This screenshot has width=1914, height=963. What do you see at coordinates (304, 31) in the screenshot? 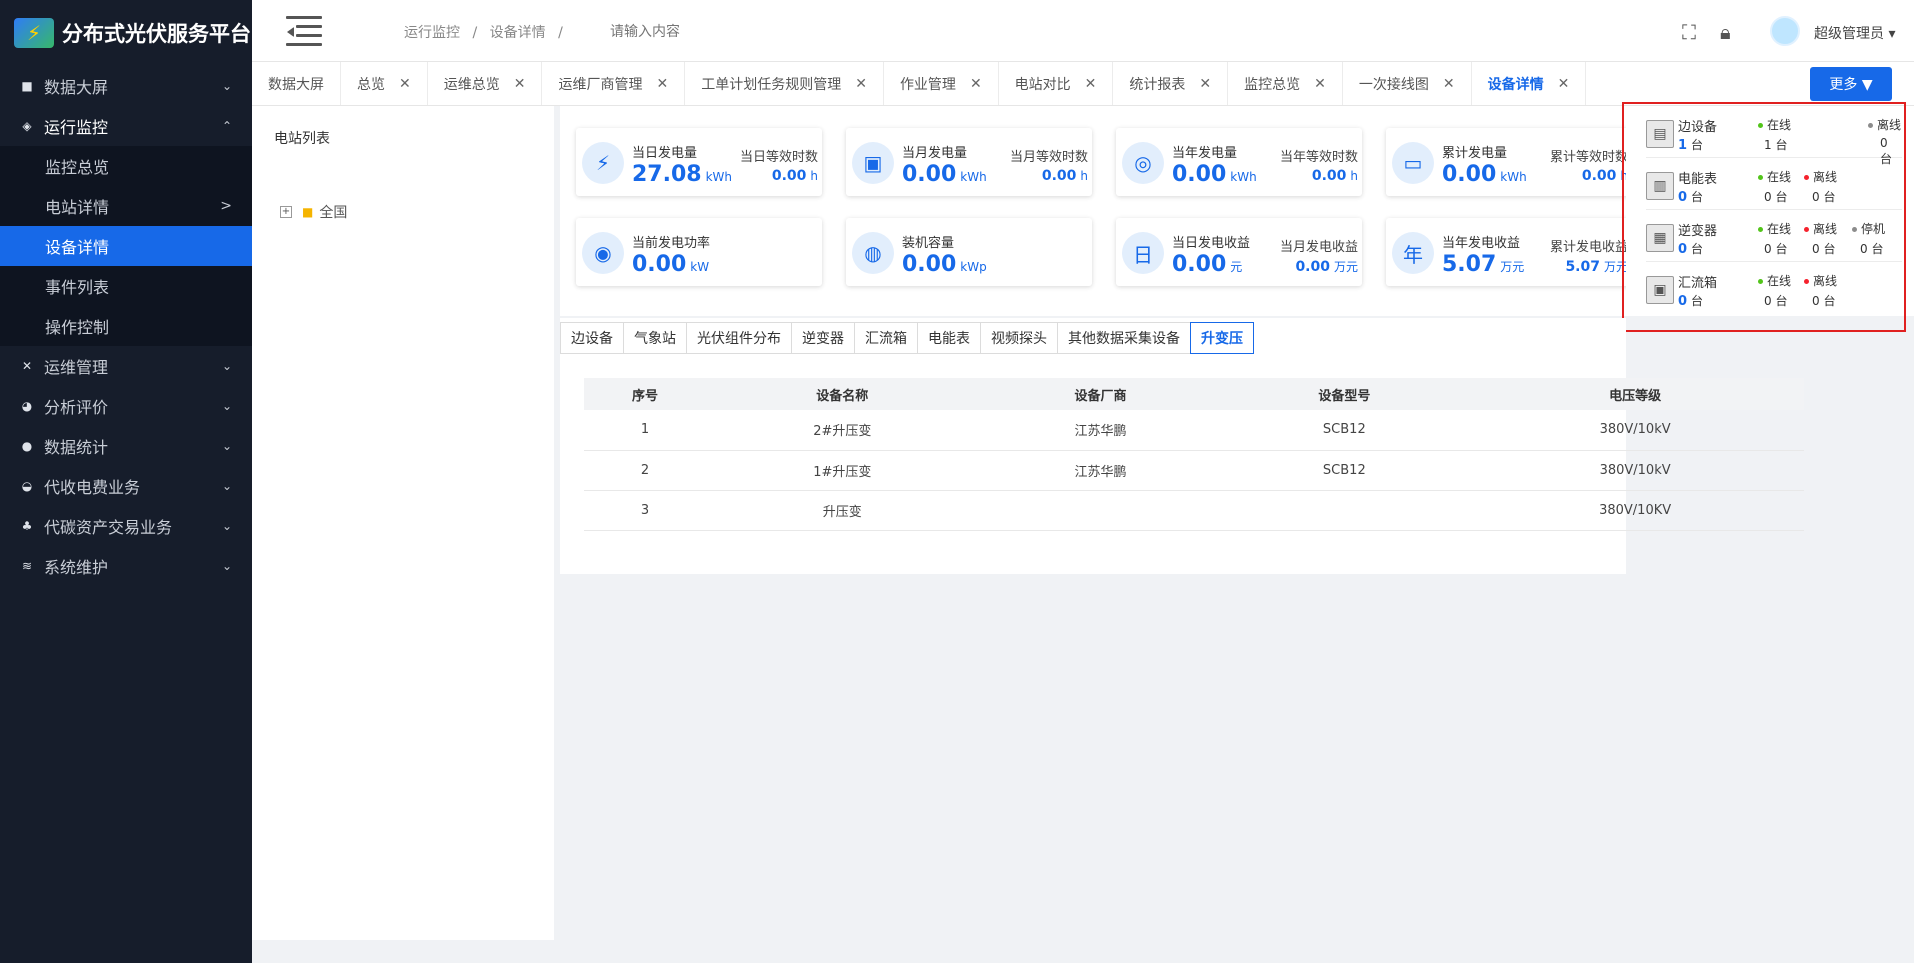
I see `menu-collapse-icon` at bounding box center [304, 31].